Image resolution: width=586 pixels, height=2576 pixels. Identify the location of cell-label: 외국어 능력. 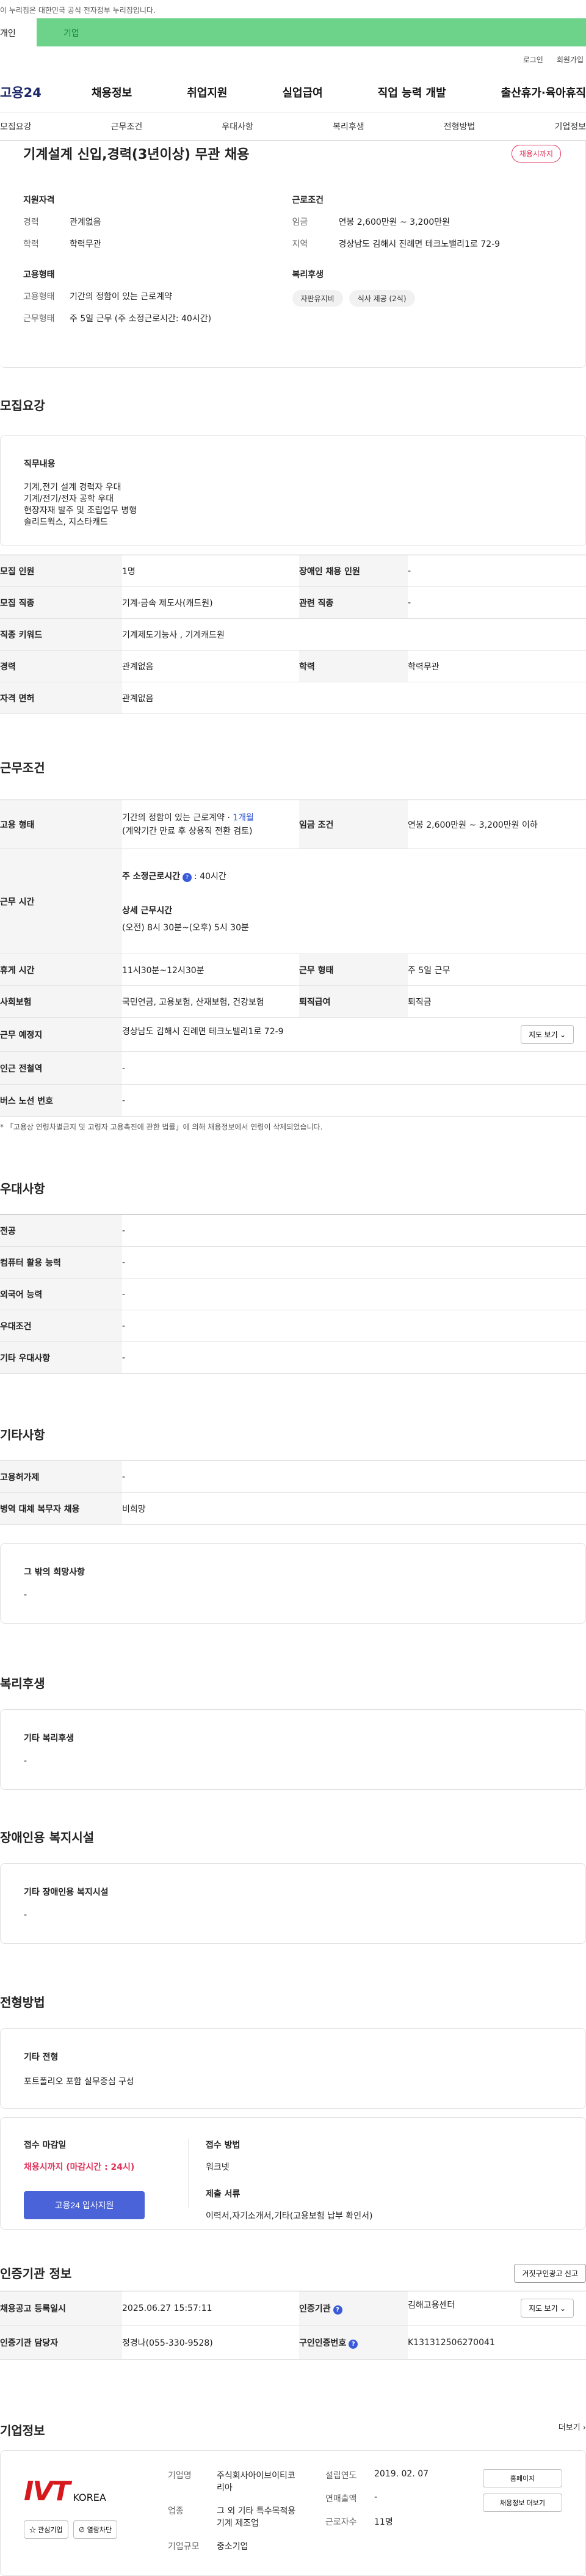
(61, 1294).